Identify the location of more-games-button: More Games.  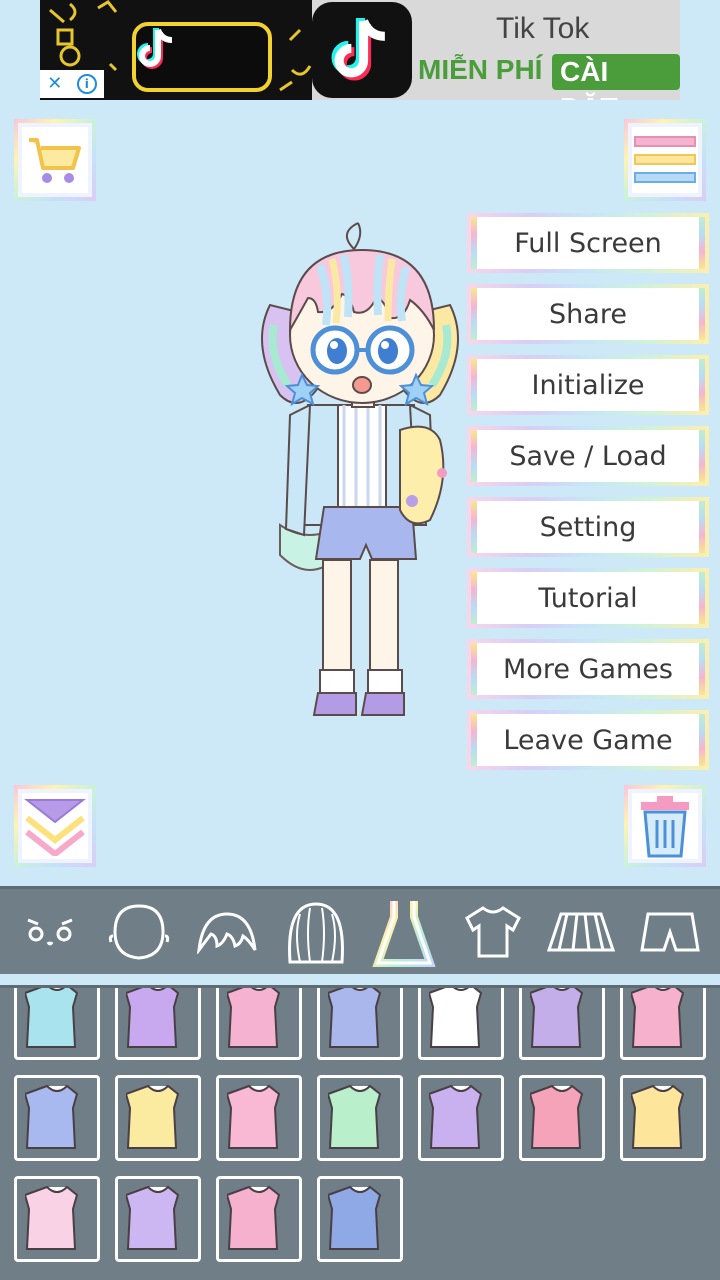
(588, 669).